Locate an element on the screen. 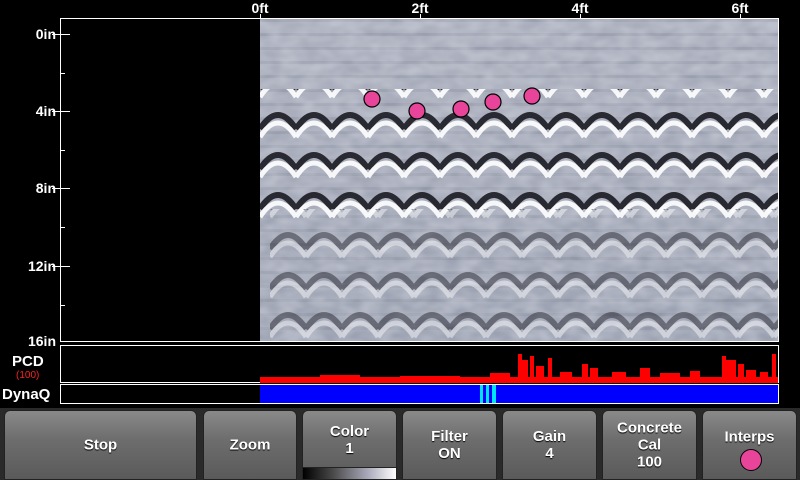 This screenshot has width=800, height=480. zoom-button: Zoom is located at coordinates (250, 445).